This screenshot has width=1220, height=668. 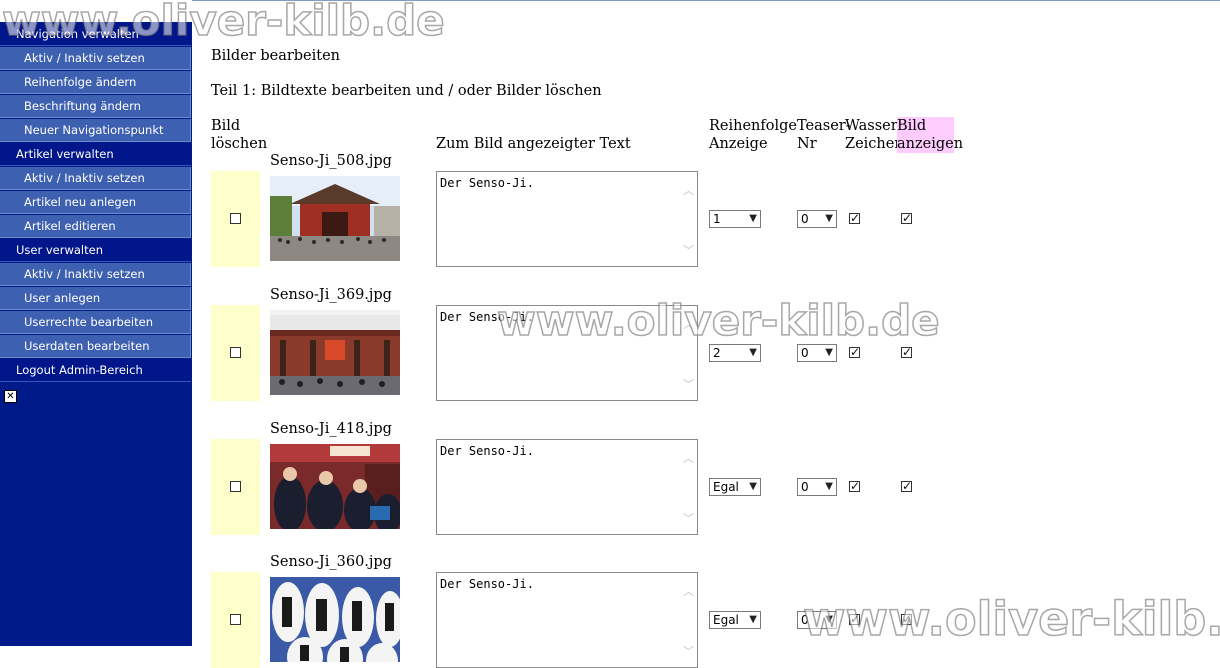 I want to click on order-header-line1: Reihenfolge, so click(x=753, y=126).